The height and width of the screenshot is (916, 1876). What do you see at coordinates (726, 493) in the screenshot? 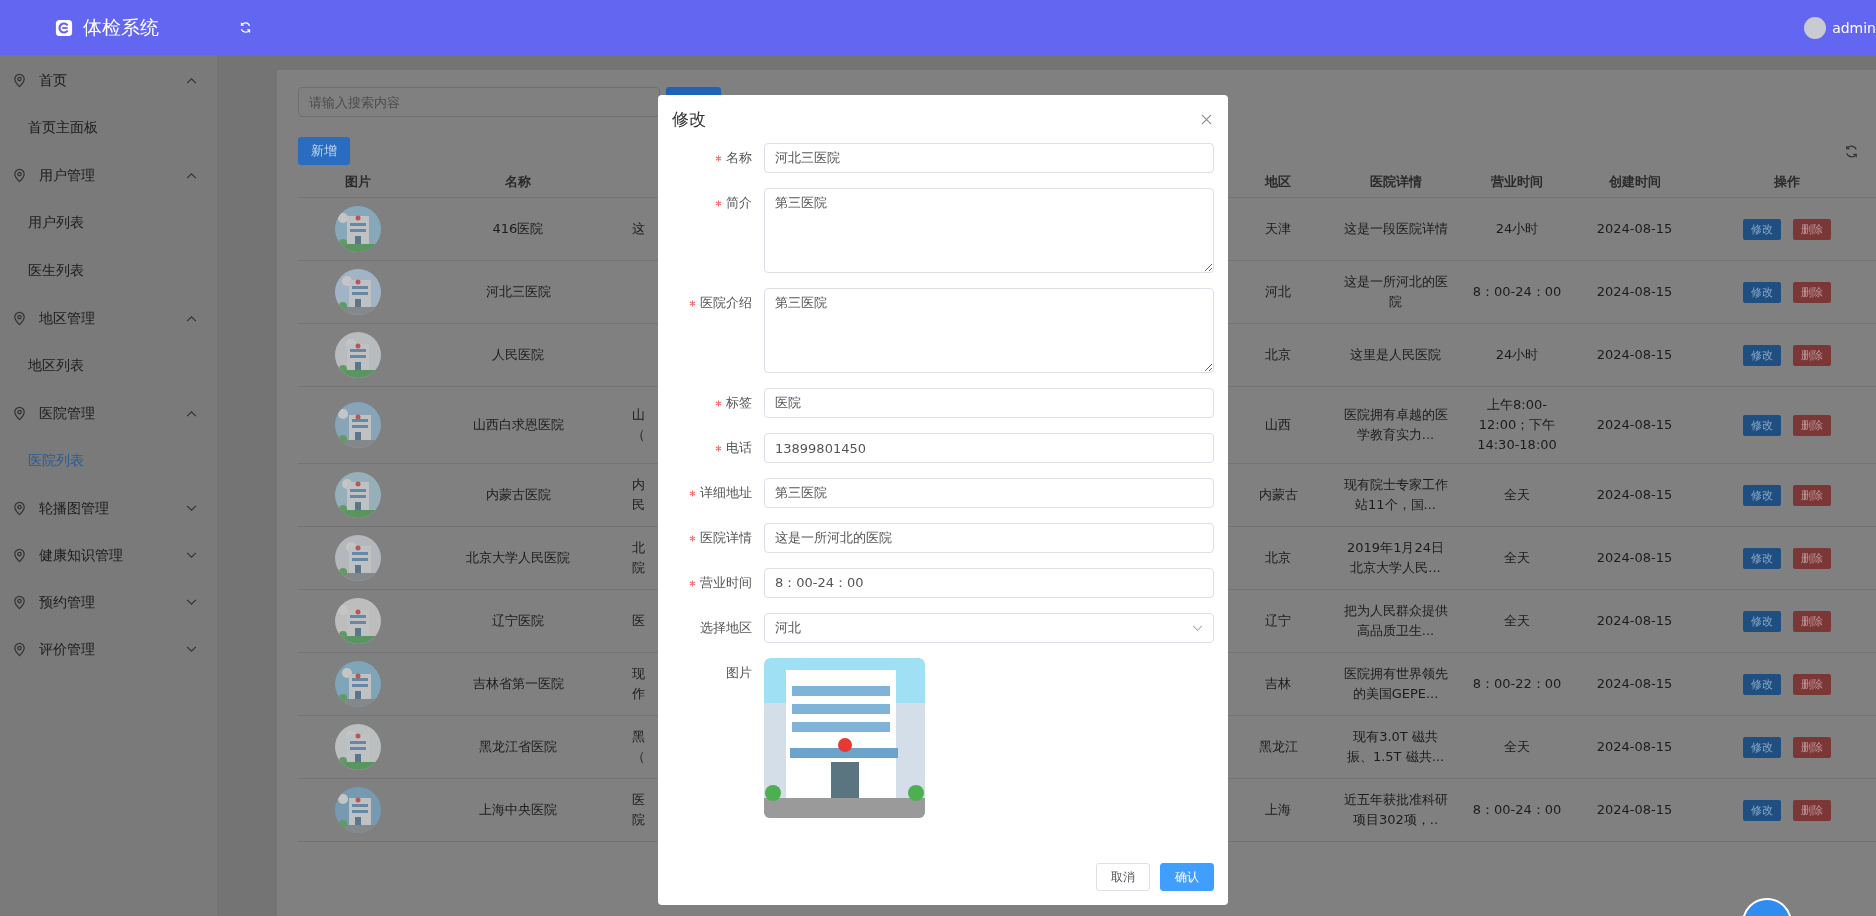
I see `field-label: 详细地址` at bounding box center [726, 493].